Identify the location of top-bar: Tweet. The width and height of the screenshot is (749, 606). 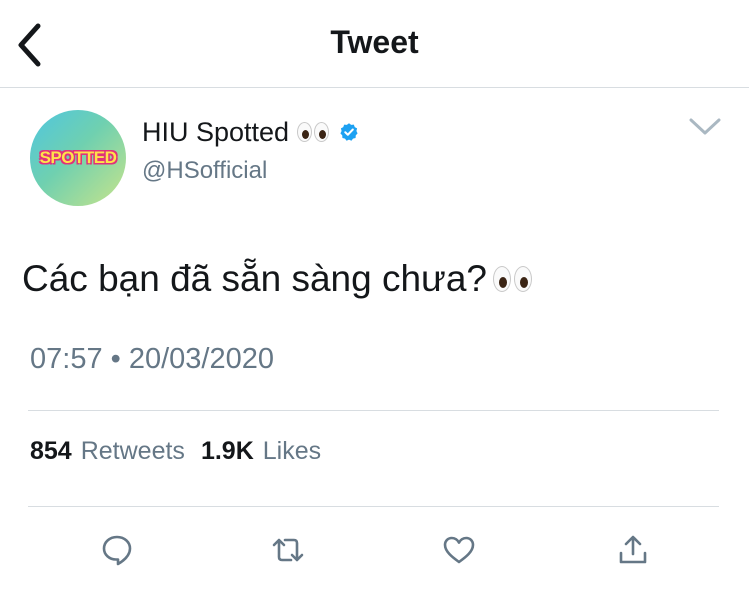
(374, 44).